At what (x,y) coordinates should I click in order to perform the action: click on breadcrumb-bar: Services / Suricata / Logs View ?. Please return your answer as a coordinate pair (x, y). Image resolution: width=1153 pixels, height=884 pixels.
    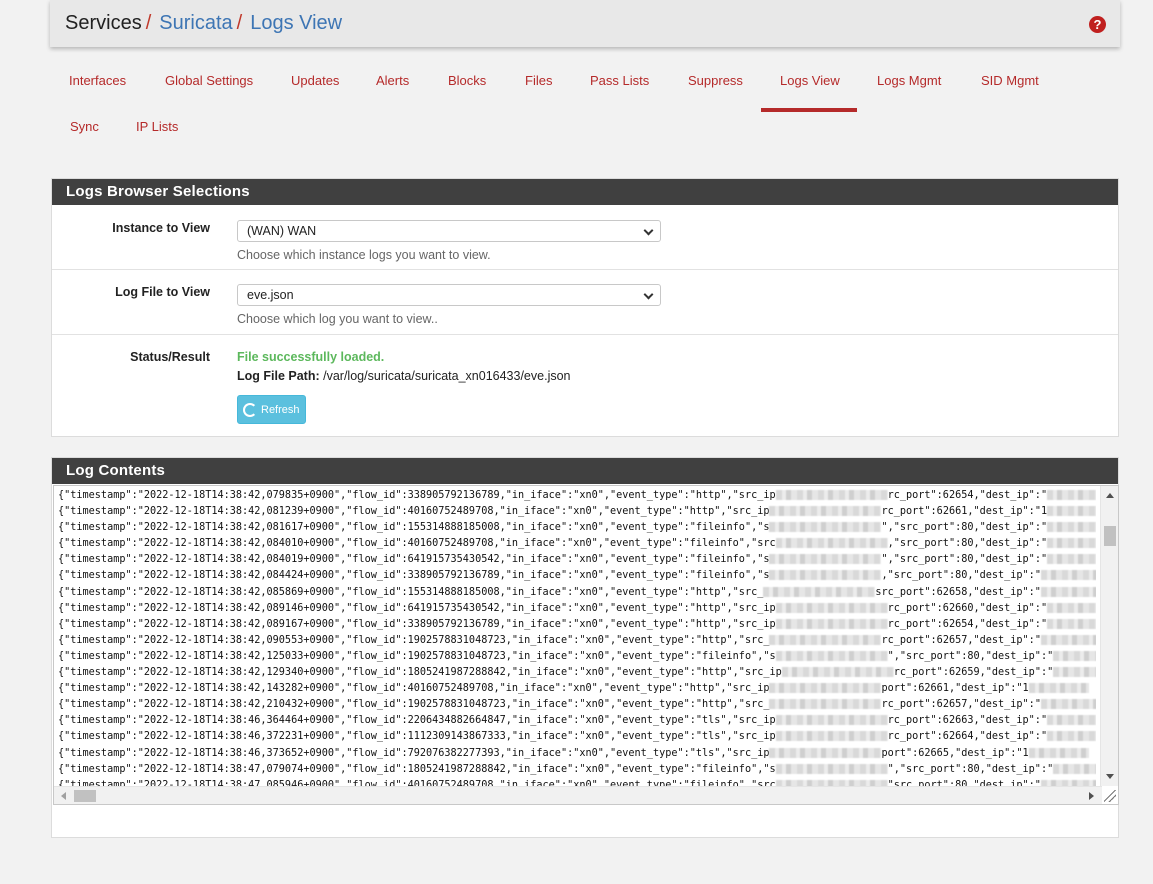
    Looking at the image, I should click on (585, 23).